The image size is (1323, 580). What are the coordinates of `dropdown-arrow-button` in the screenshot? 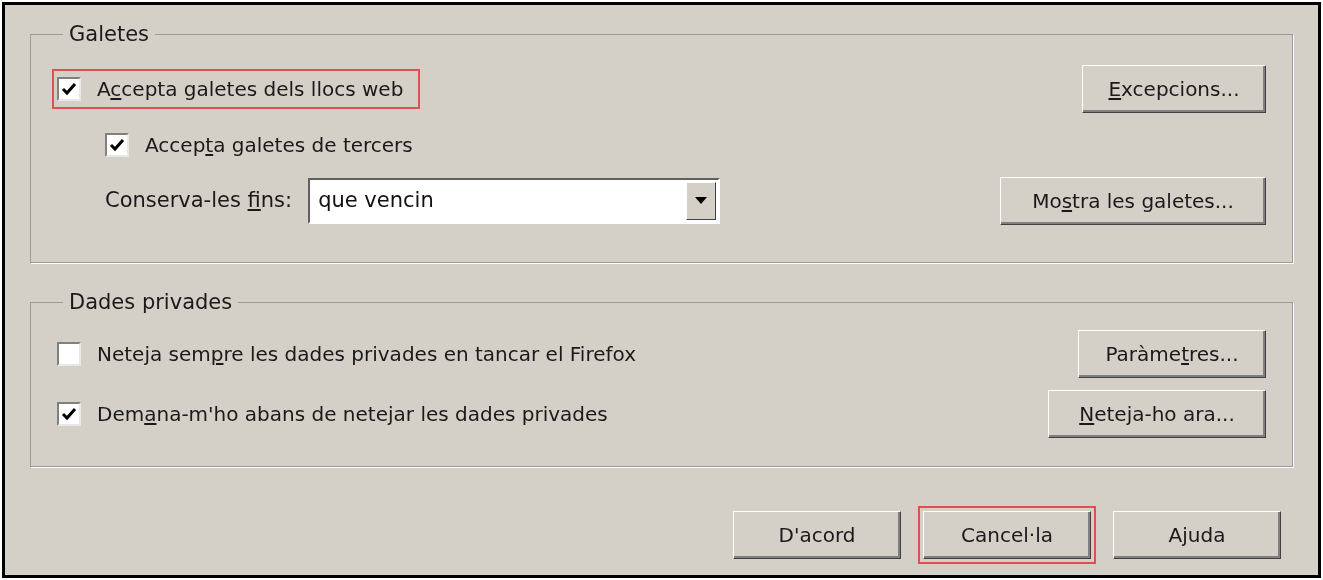 It's located at (701, 200).